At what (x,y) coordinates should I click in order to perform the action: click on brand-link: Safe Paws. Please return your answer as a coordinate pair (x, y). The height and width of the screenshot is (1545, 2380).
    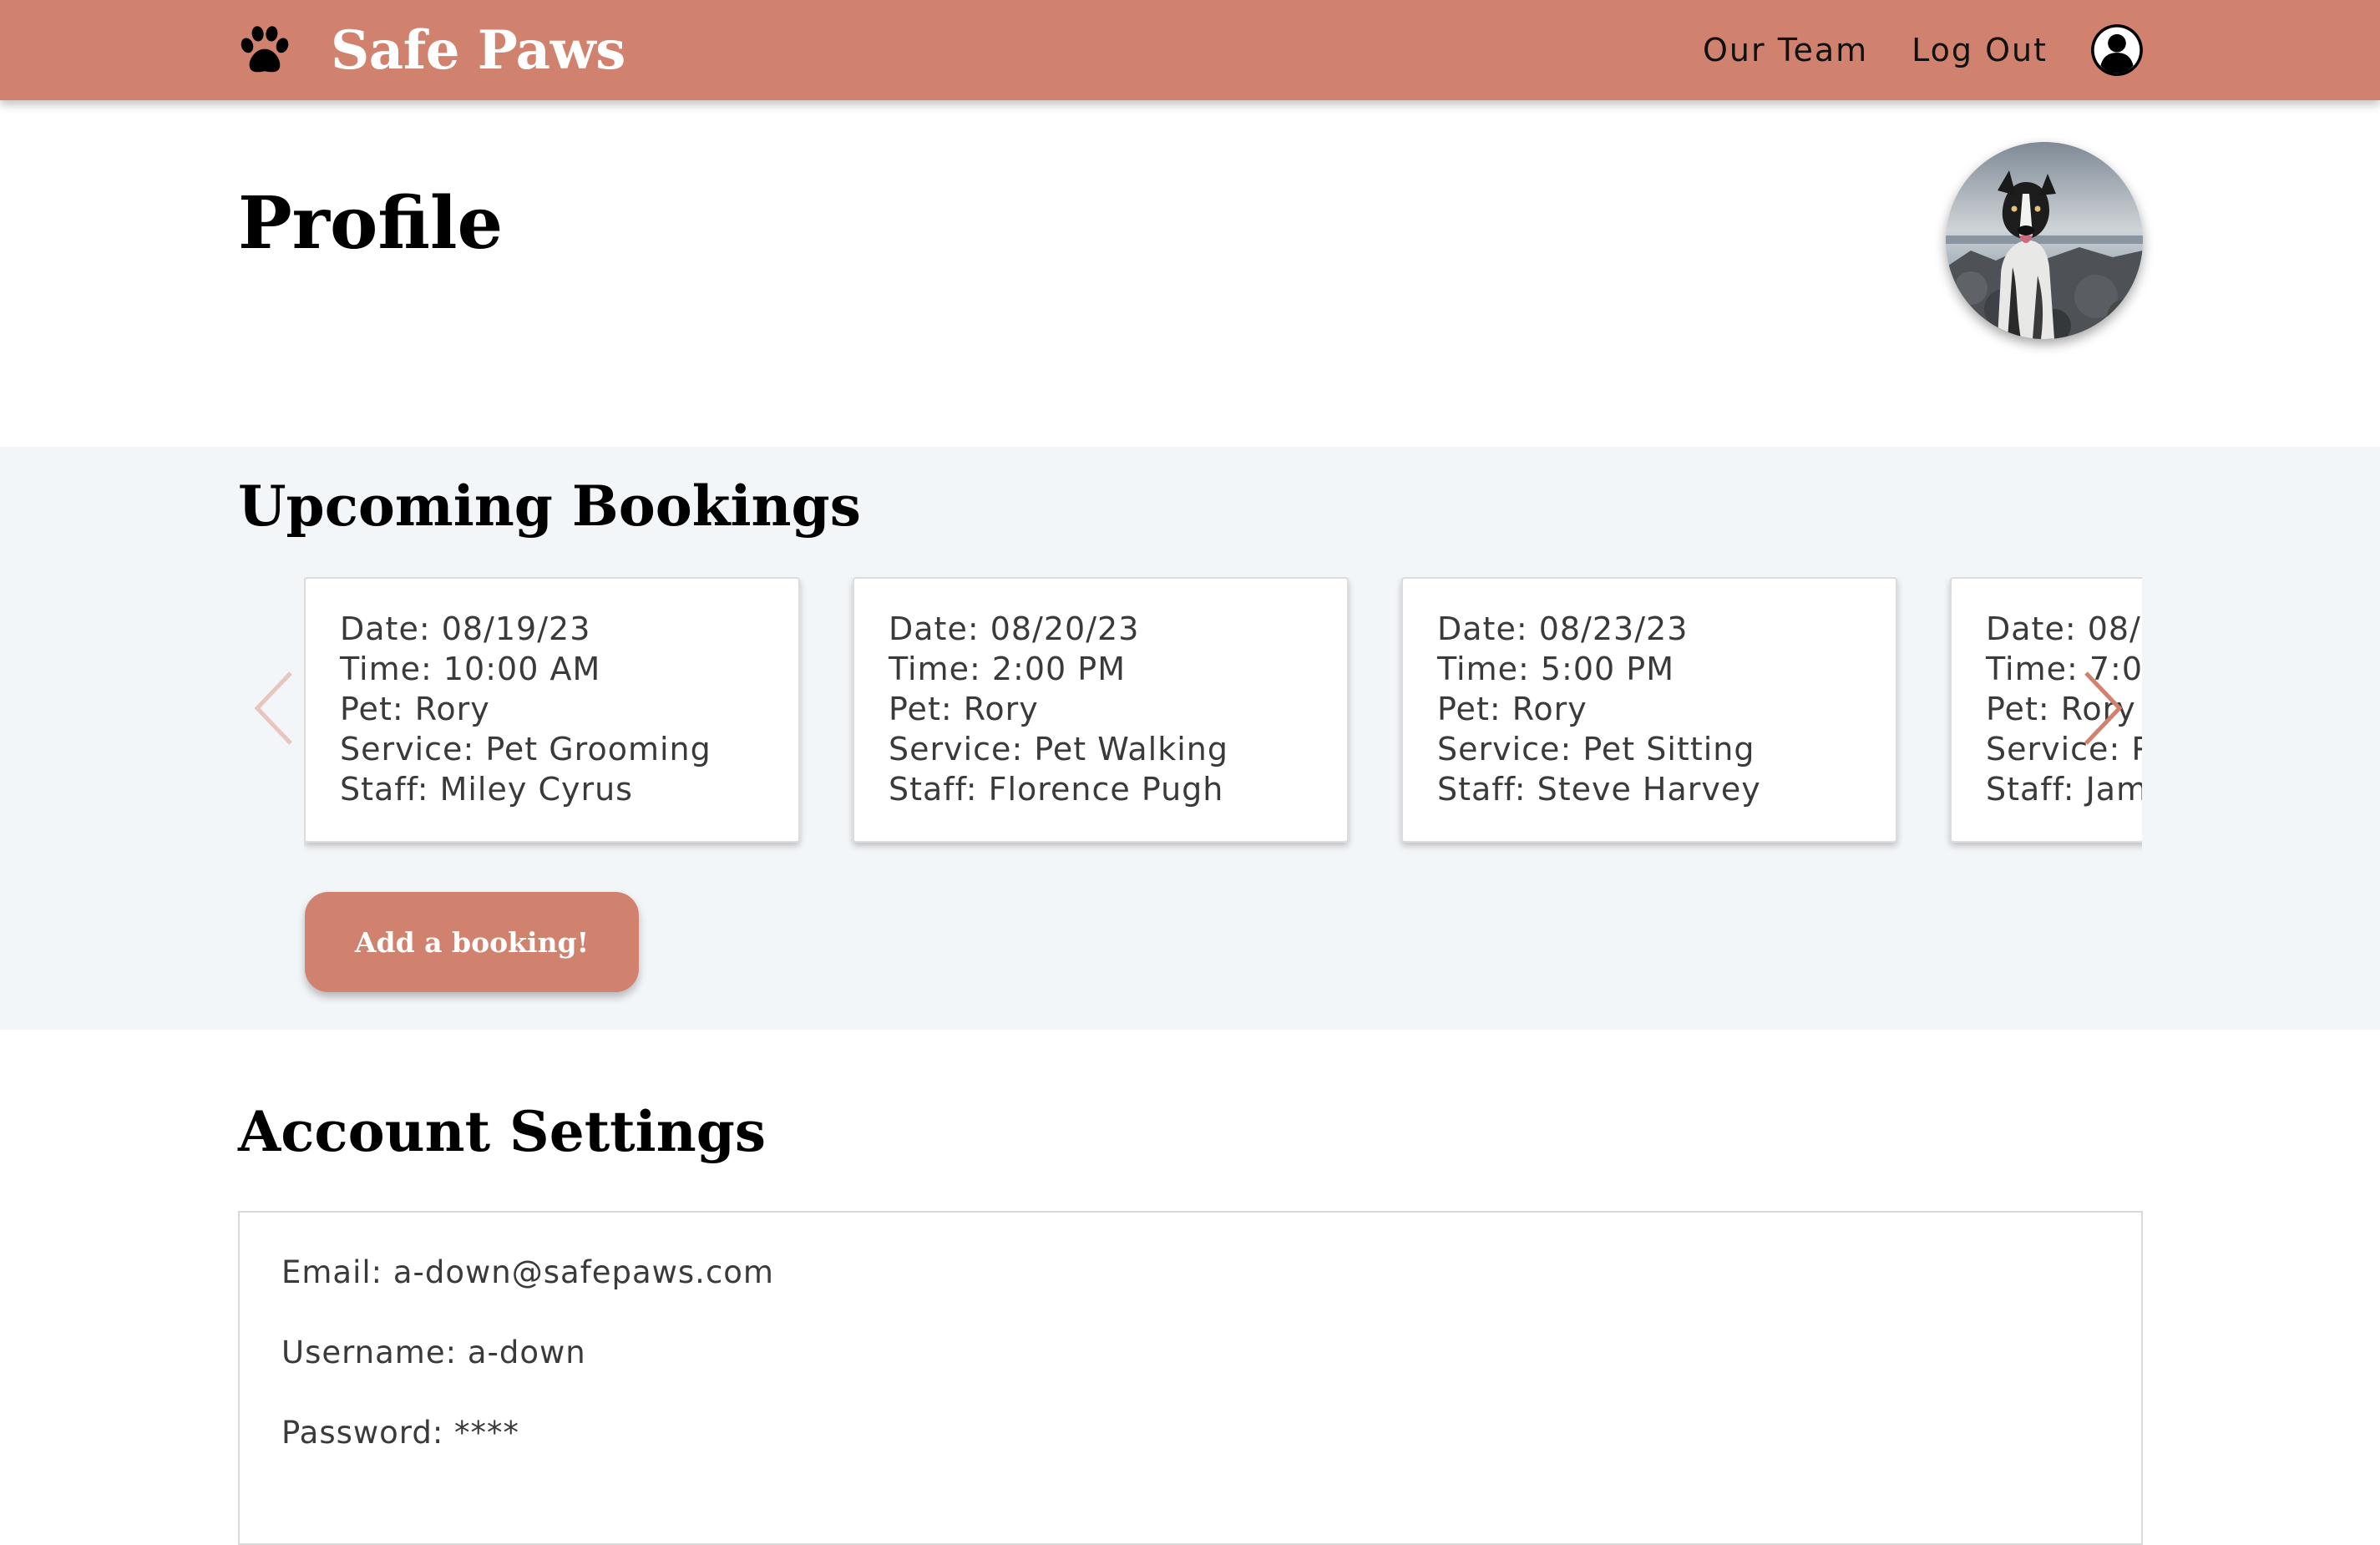
    Looking at the image, I should click on (430, 50).